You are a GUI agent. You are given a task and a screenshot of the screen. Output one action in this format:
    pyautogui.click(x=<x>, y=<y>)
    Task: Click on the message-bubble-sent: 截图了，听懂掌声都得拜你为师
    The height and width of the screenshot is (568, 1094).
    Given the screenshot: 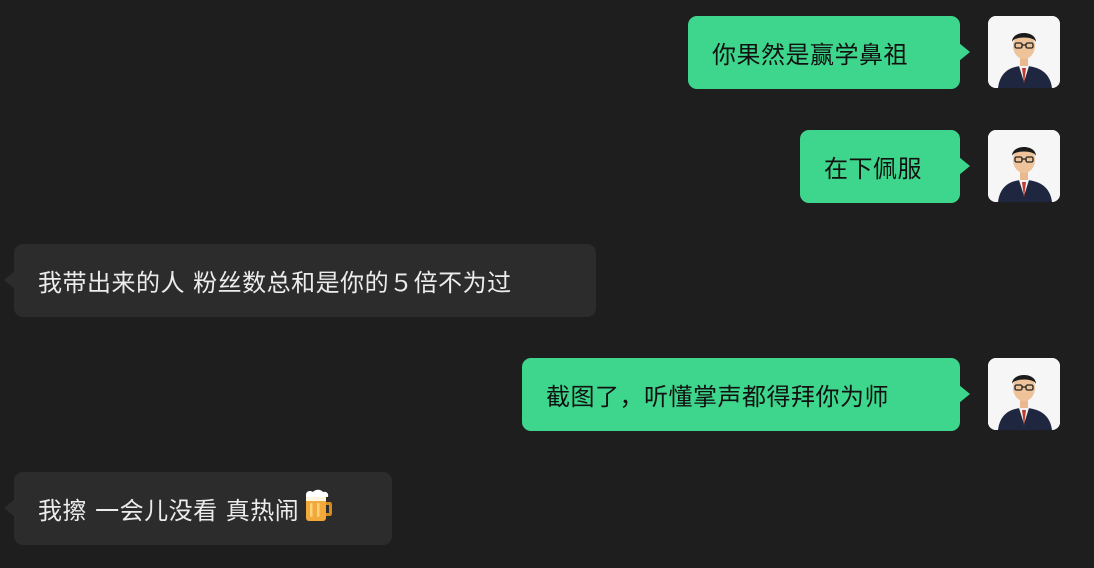 What is the action you would take?
    pyautogui.click(x=746, y=394)
    